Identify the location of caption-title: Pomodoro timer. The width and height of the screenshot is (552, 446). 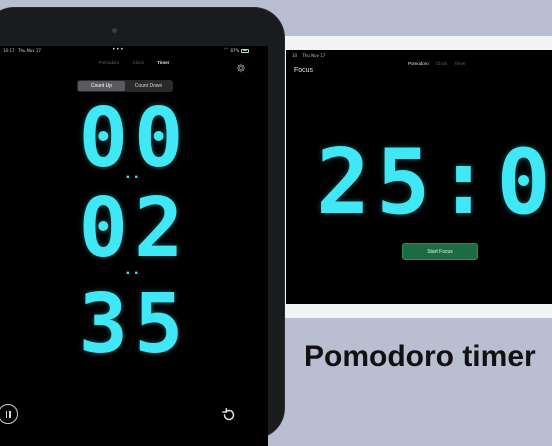
(420, 356).